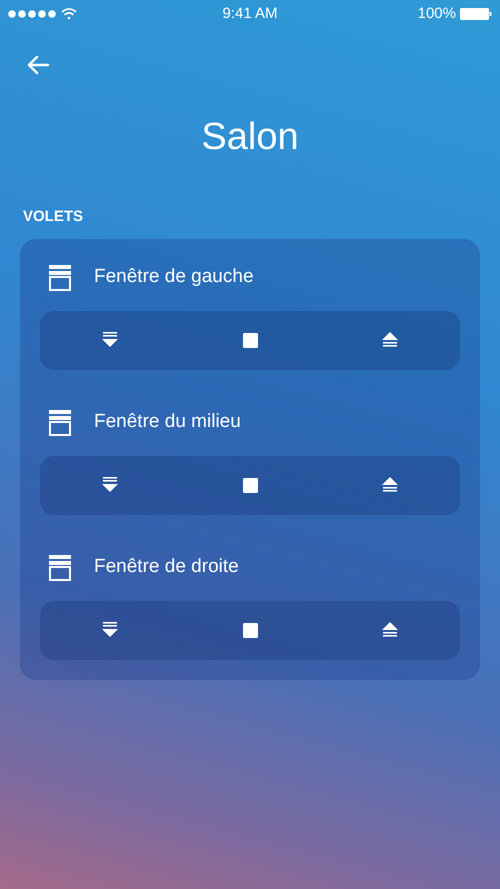  I want to click on battery-percentage: 100%, so click(437, 14).